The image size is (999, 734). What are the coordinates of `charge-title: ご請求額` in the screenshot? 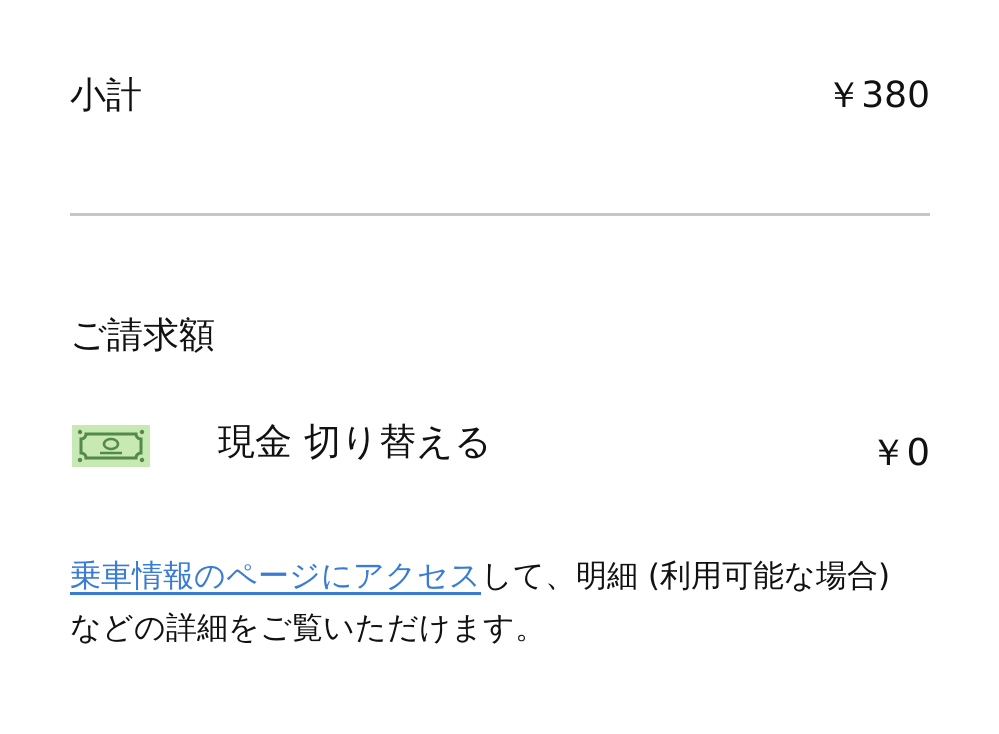 It's located at (143, 336).